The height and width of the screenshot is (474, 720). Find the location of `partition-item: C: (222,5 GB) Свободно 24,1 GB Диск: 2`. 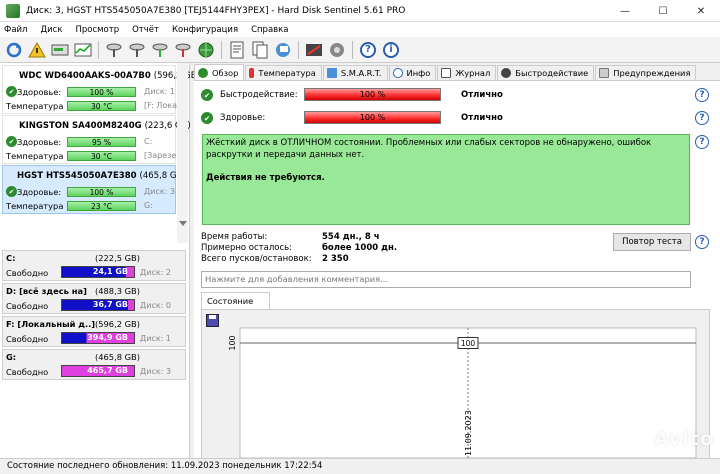

partition-item: C: (222,5 GB) Свободно 24,1 GB Диск: 2 is located at coordinates (94, 265).